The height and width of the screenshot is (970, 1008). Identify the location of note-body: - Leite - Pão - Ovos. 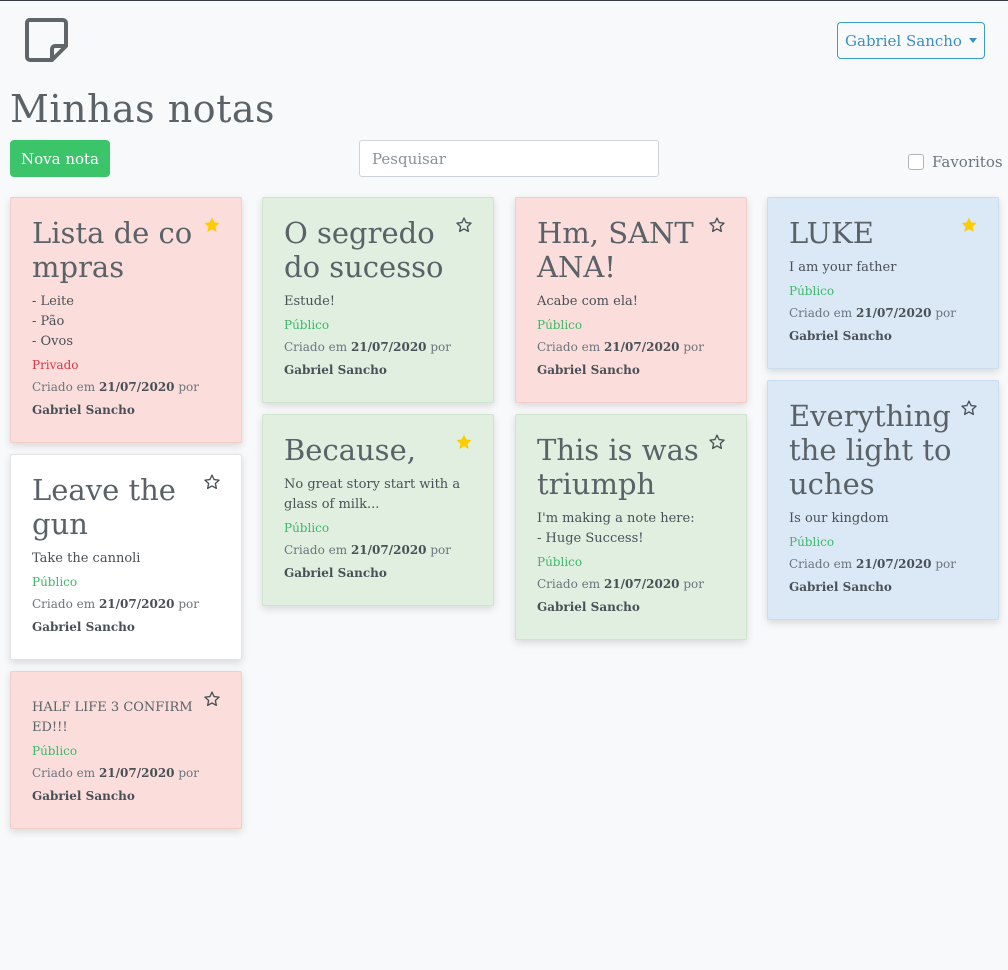
(53, 321).